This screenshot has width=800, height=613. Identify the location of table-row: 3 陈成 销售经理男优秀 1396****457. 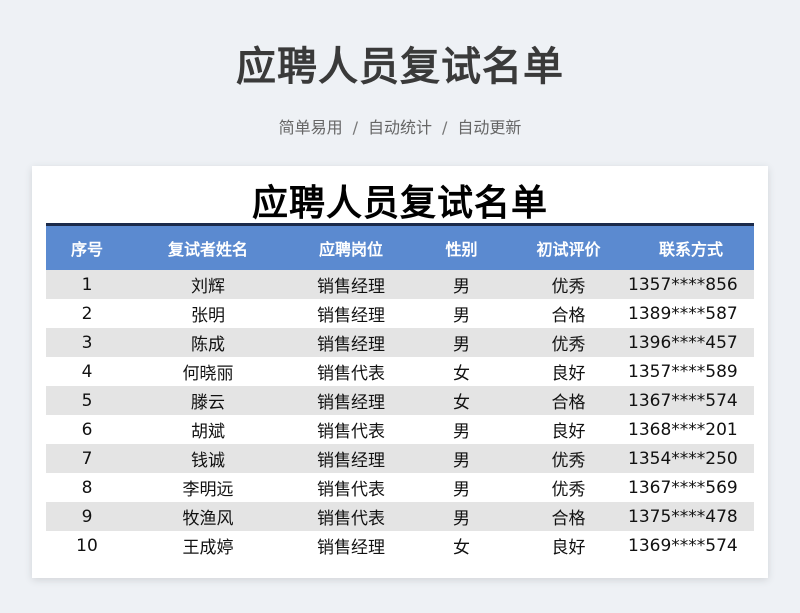
(400, 342).